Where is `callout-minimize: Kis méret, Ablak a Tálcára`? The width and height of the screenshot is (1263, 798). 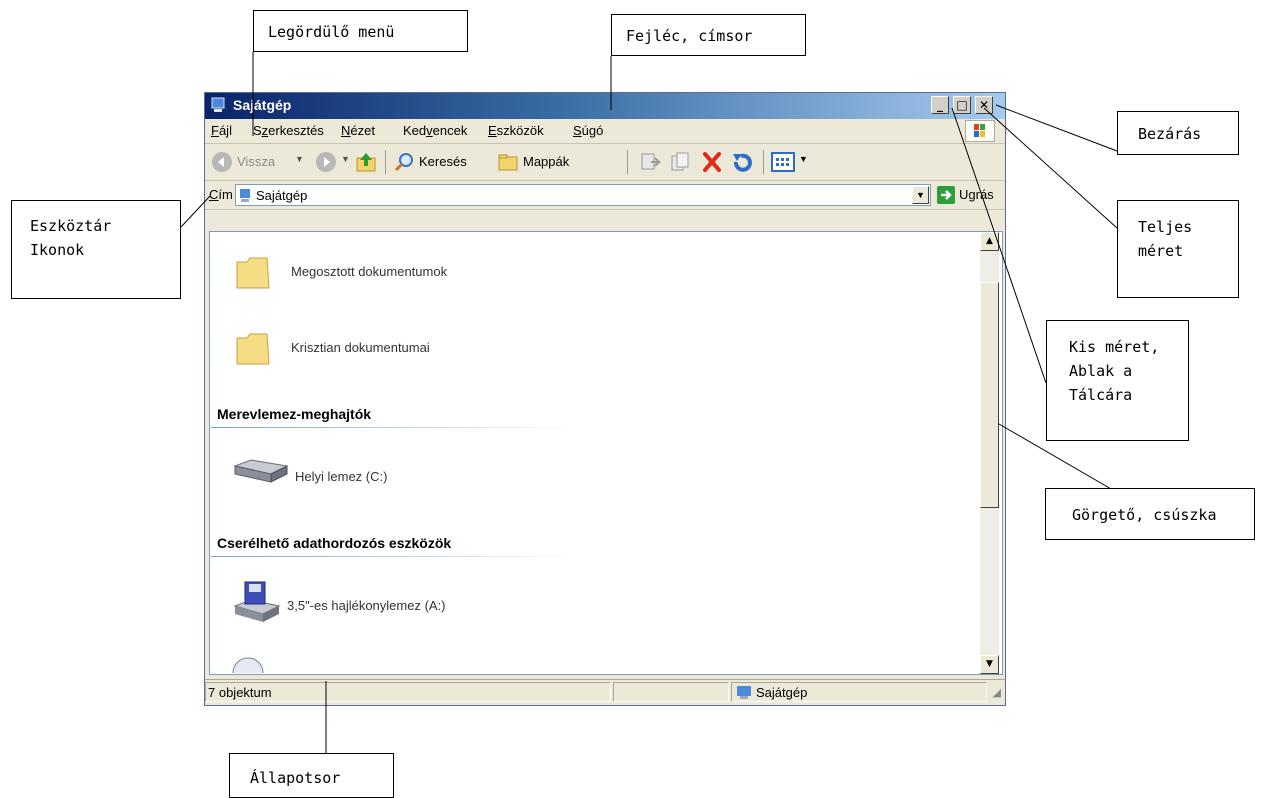 callout-minimize: Kis méret, Ablak a Tálcára is located at coordinates (1117, 380).